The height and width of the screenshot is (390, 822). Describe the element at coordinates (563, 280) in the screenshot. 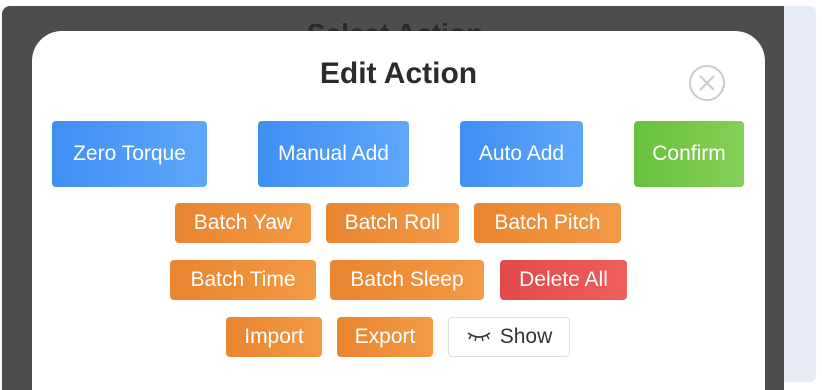

I see `delete-all-button: Delete All` at that location.